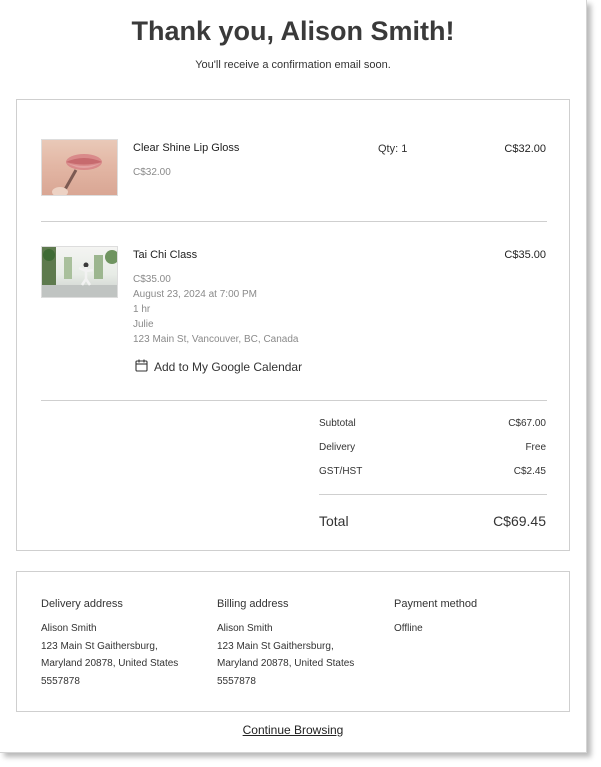  What do you see at coordinates (195, 294) in the screenshot?
I see `booking-date: August 23, 2024 at 7:00 PM` at bounding box center [195, 294].